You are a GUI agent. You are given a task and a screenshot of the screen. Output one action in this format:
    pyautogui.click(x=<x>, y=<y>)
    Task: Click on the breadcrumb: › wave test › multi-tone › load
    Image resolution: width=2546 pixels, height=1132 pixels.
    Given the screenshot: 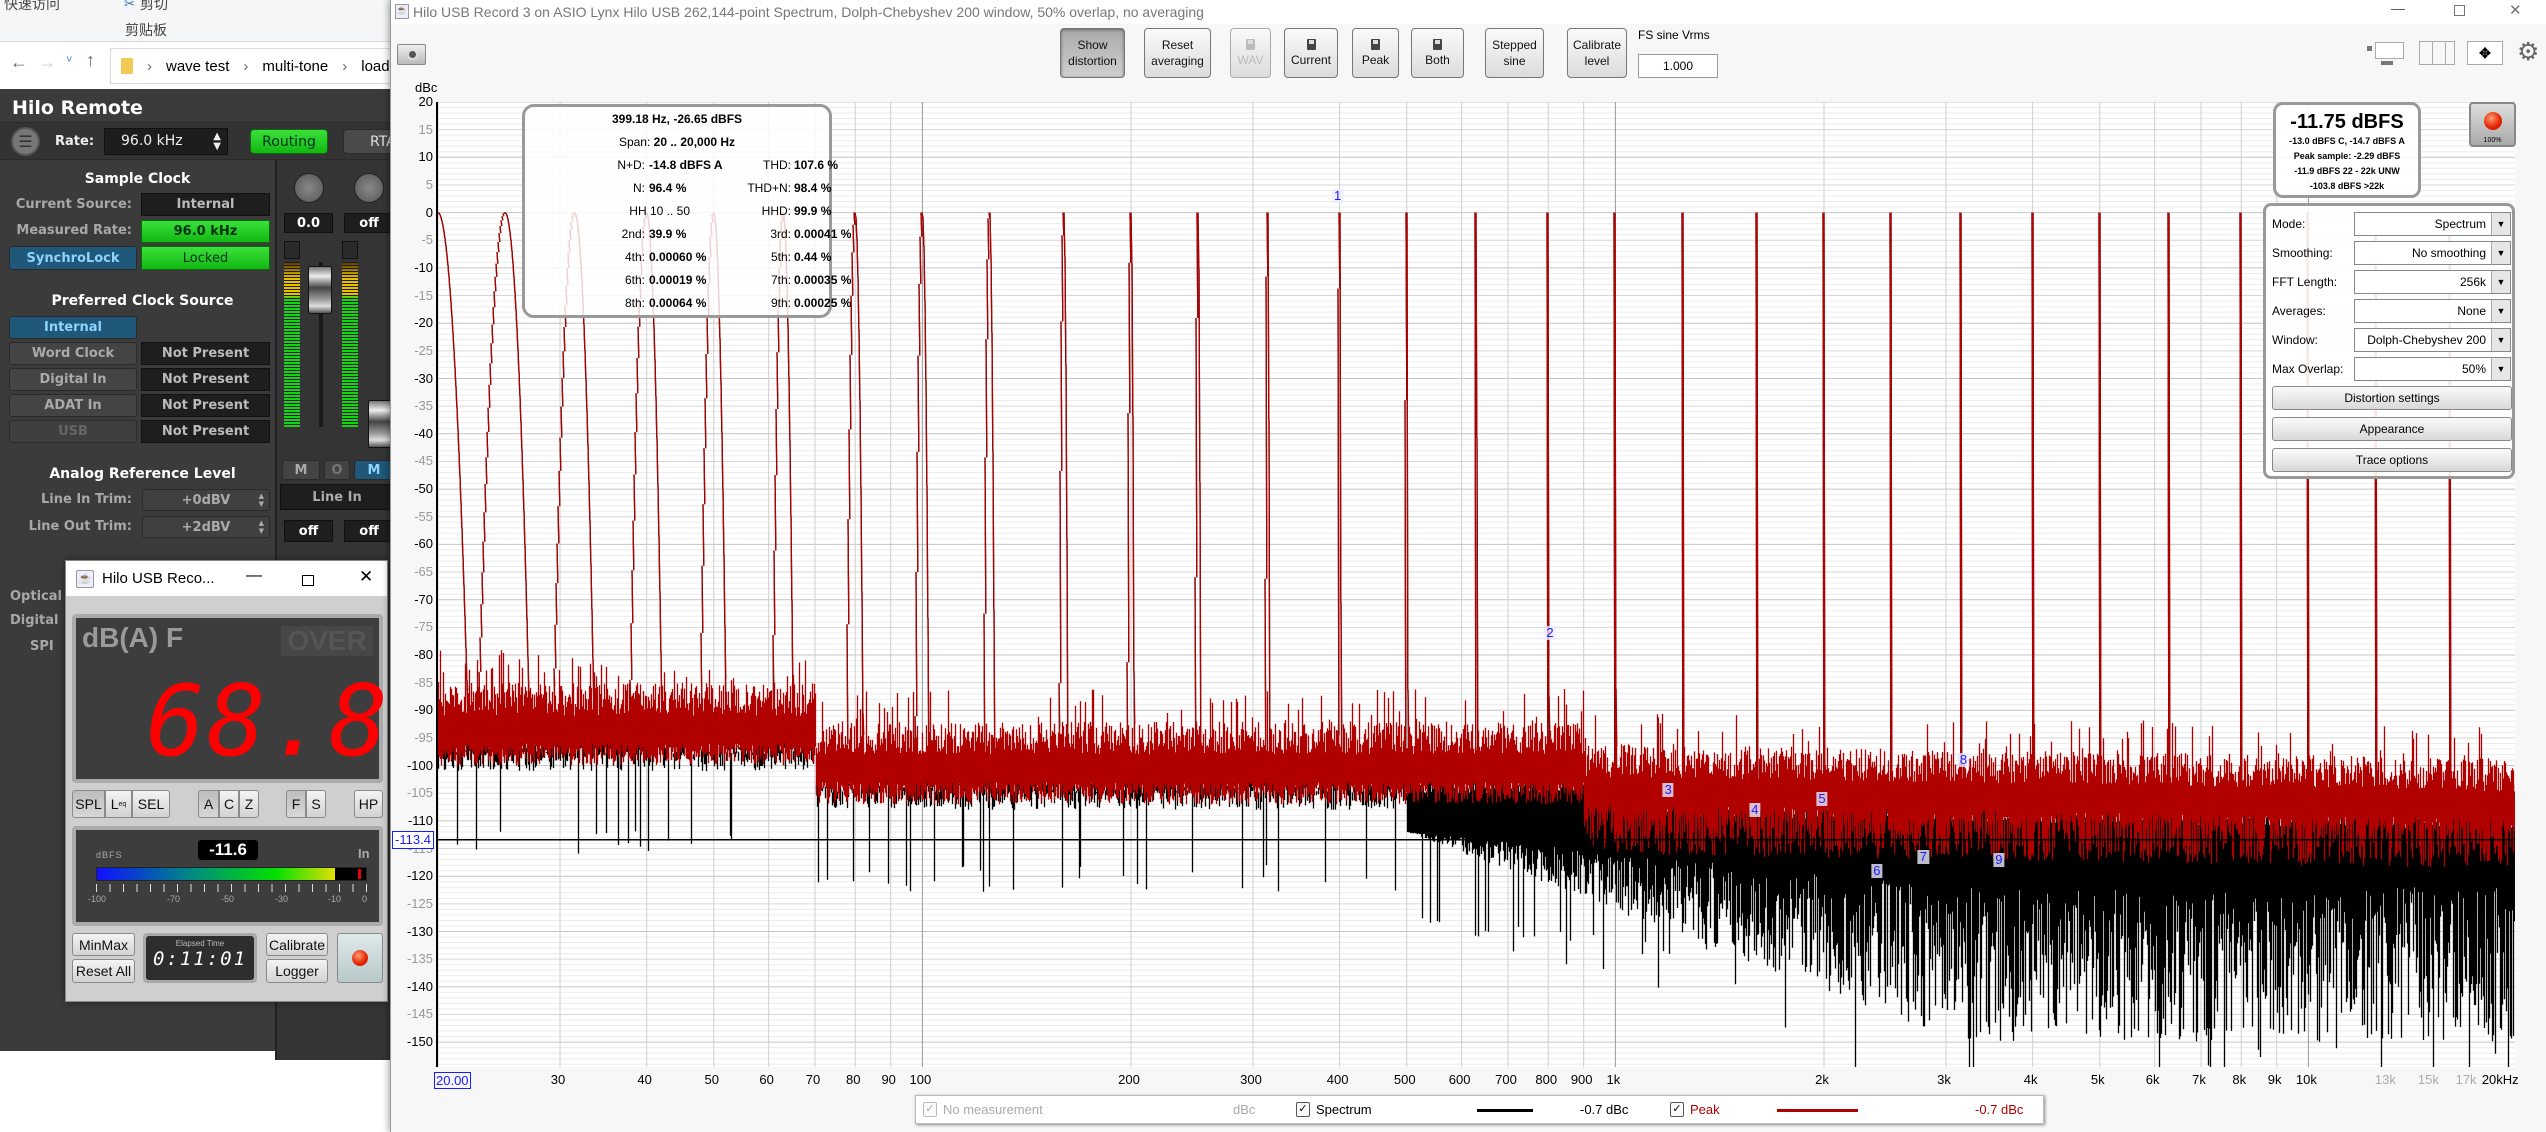 What is the action you would take?
    pyautogui.click(x=251, y=66)
    